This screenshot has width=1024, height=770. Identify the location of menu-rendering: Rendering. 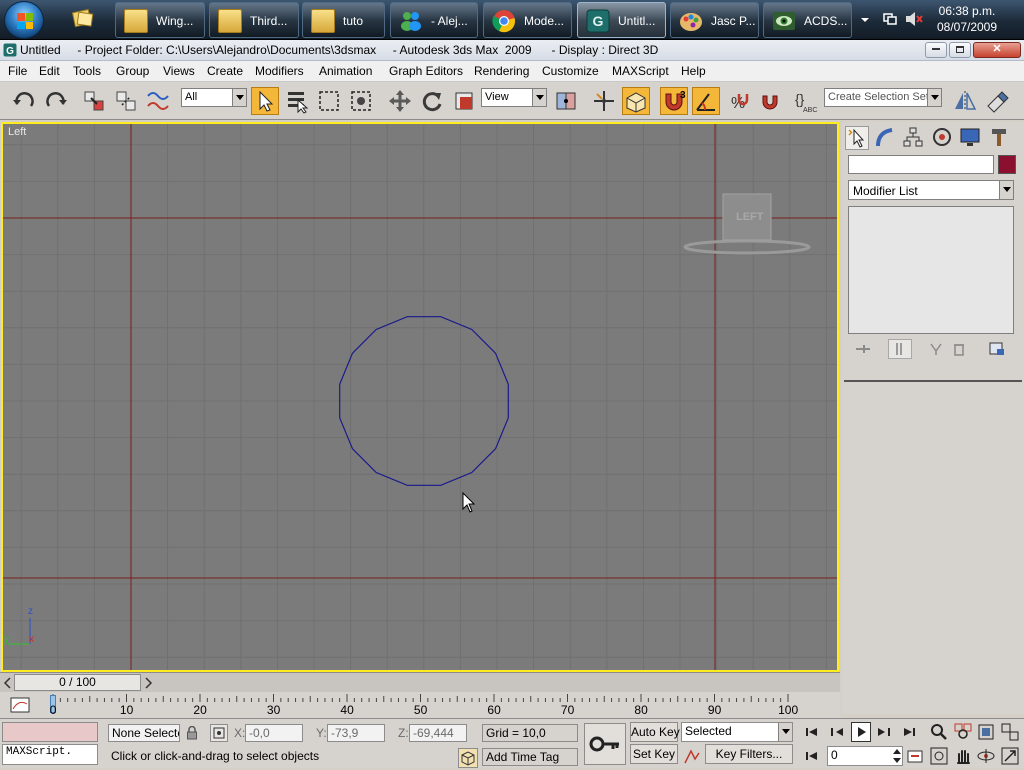
(501, 71).